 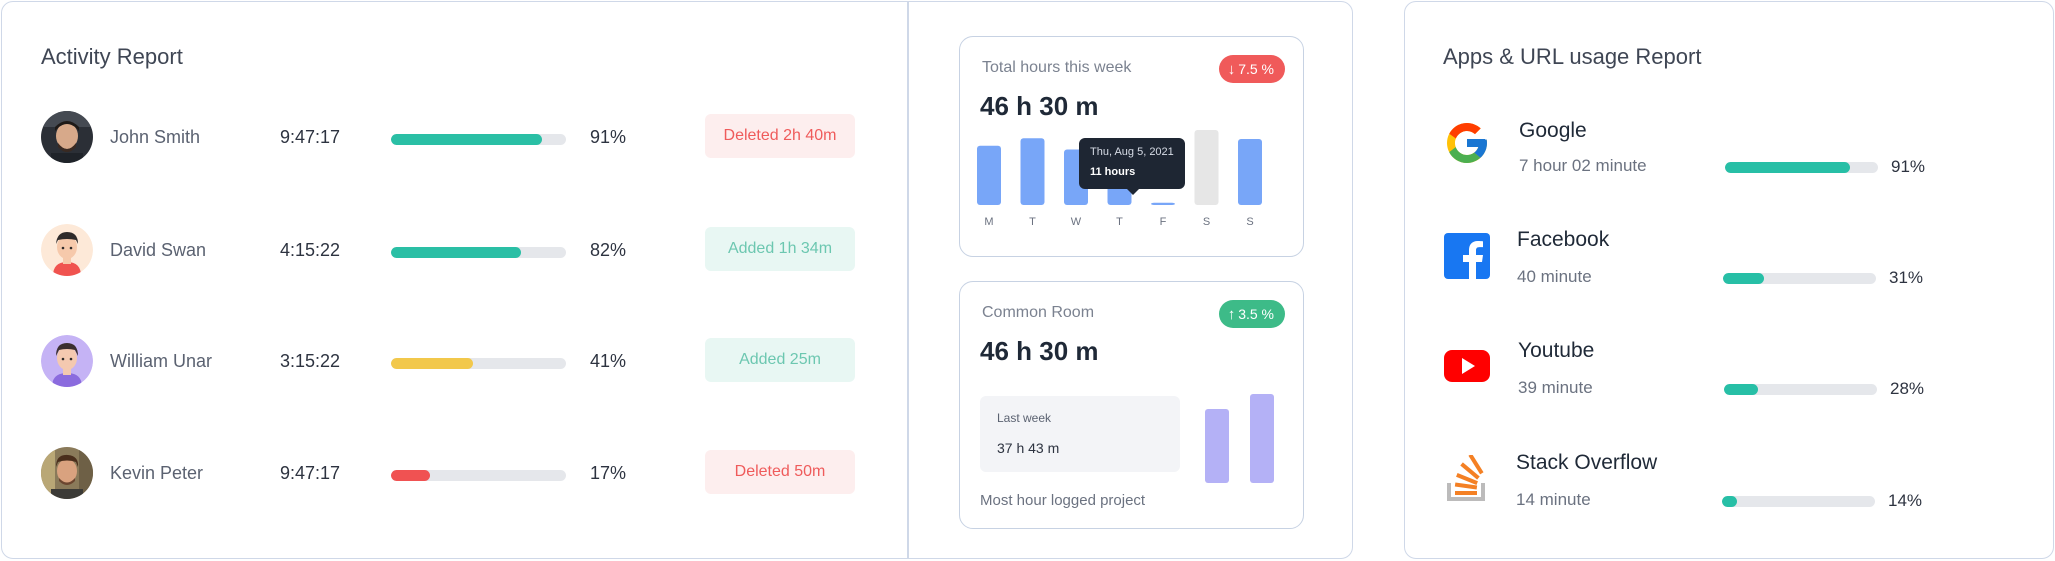 I want to click on activity-report-title: Activity Report, so click(x=112, y=56).